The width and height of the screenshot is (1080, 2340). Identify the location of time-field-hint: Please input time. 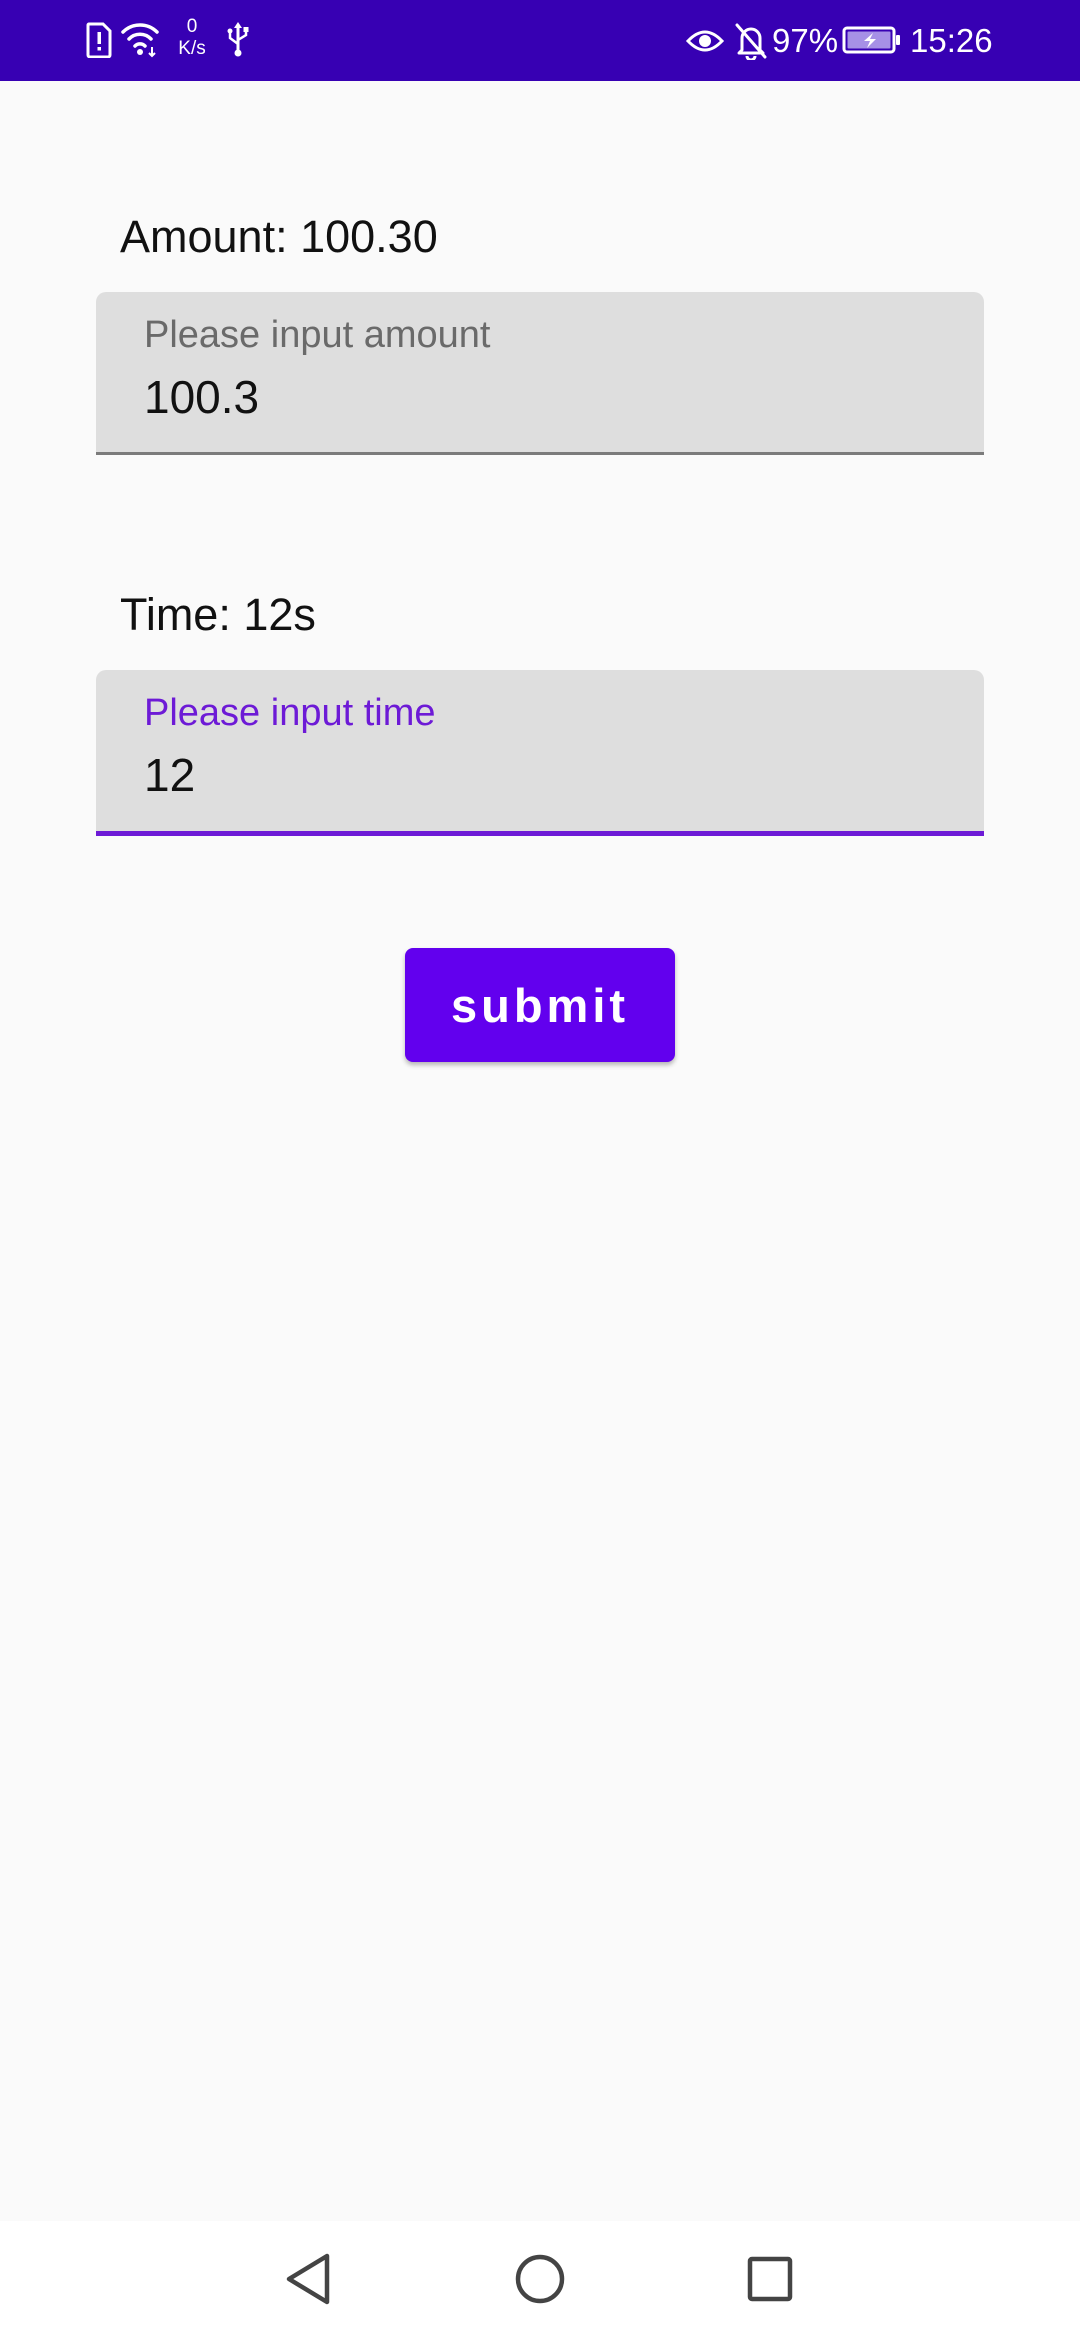
(290, 713).